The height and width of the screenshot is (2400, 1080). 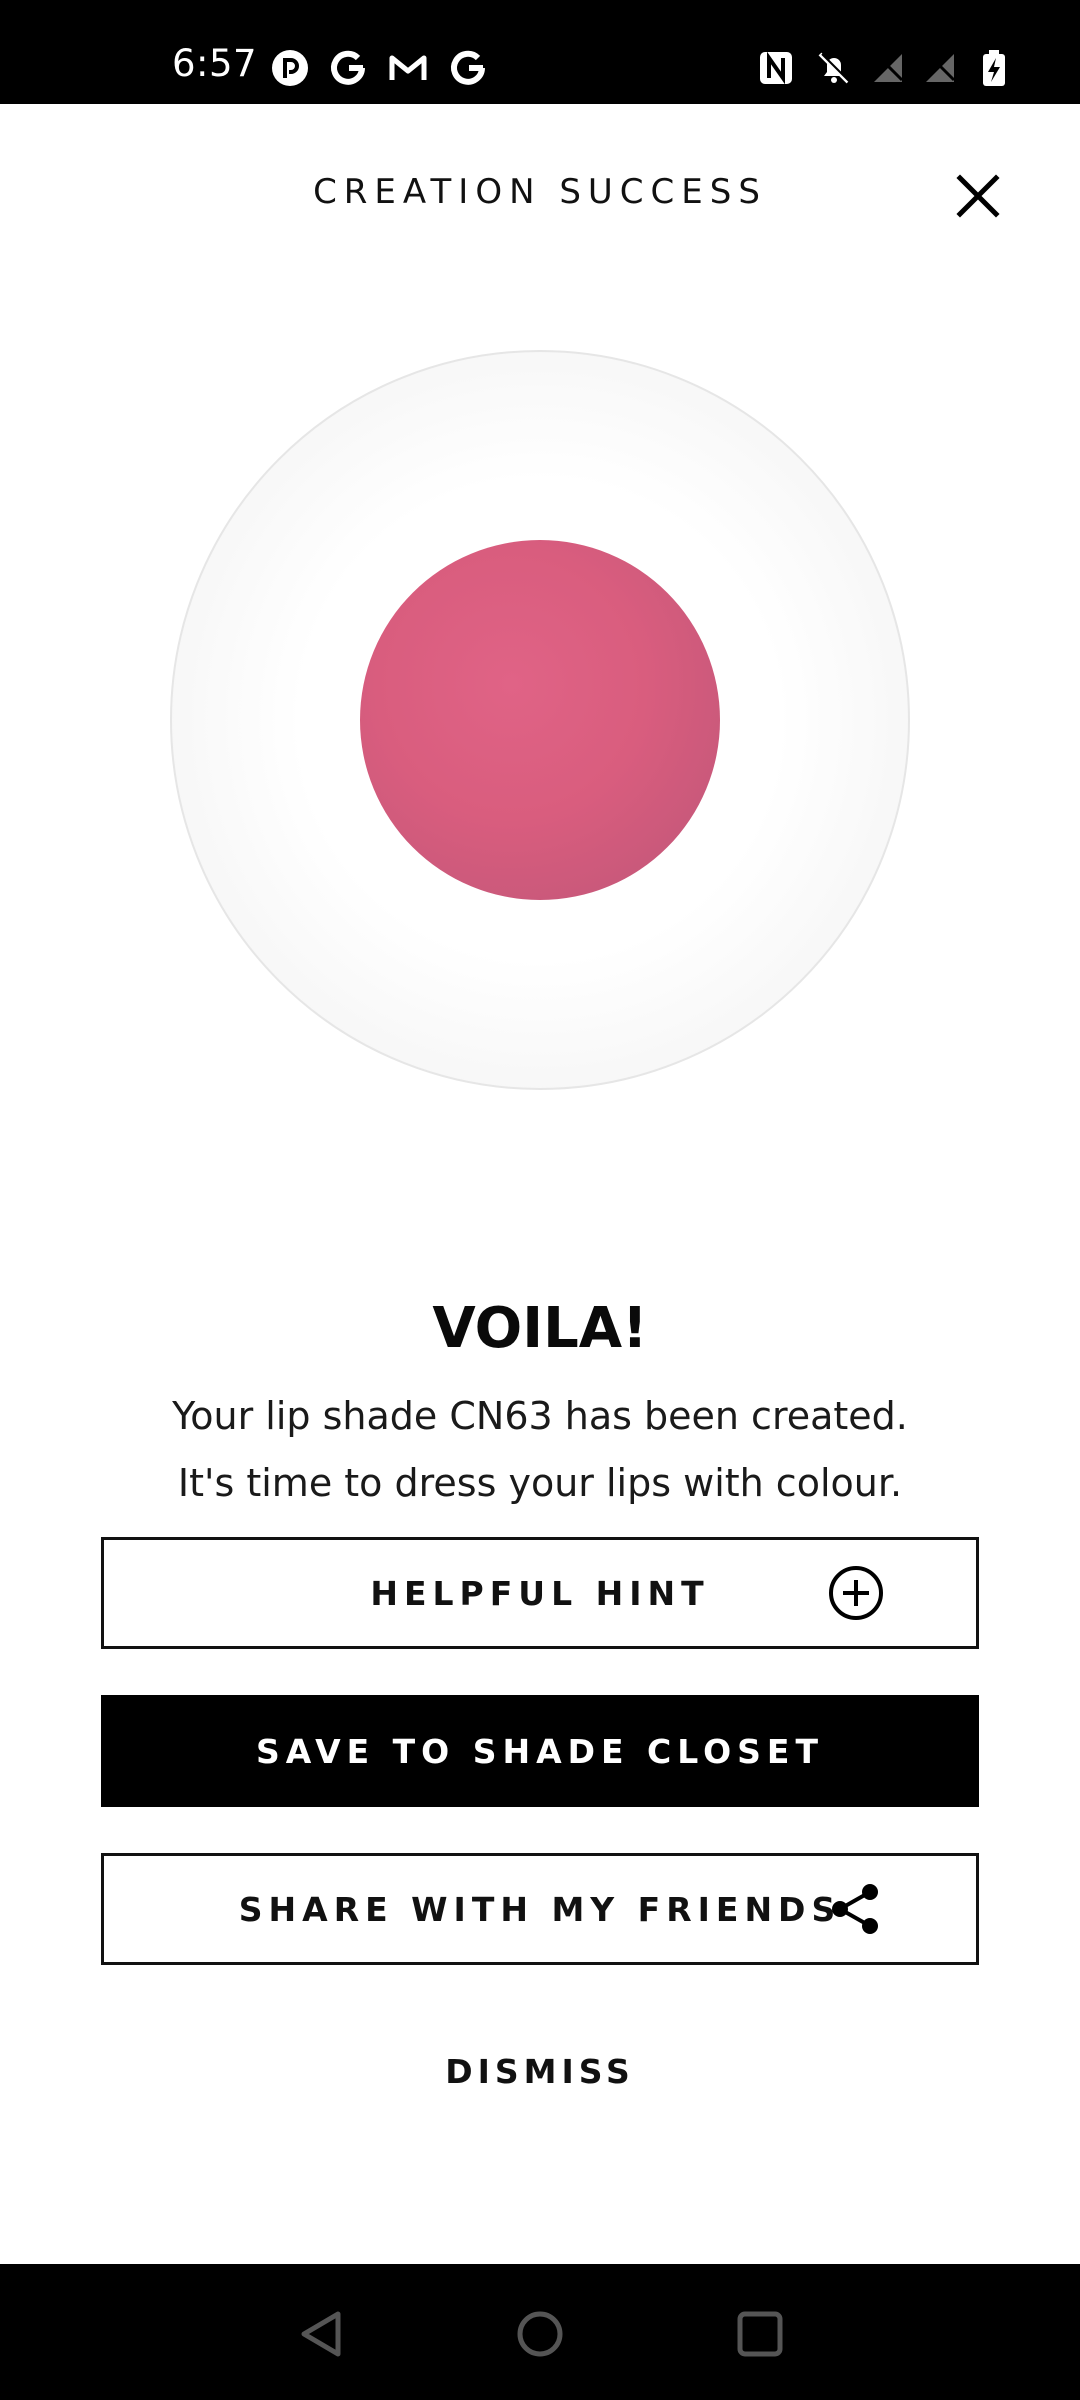 I want to click on save-to-shade-closet-label: SAVE TO SHADE CLOSET, so click(x=540, y=1751).